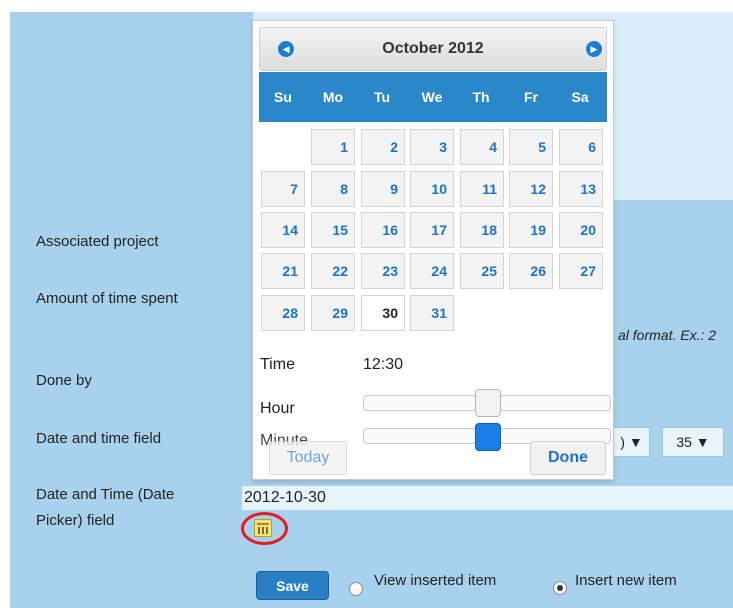 The image size is (733, 608). Describe the element at coordinates (482, 189) in the screenshot. I see `calendar-day: 11` at that location.